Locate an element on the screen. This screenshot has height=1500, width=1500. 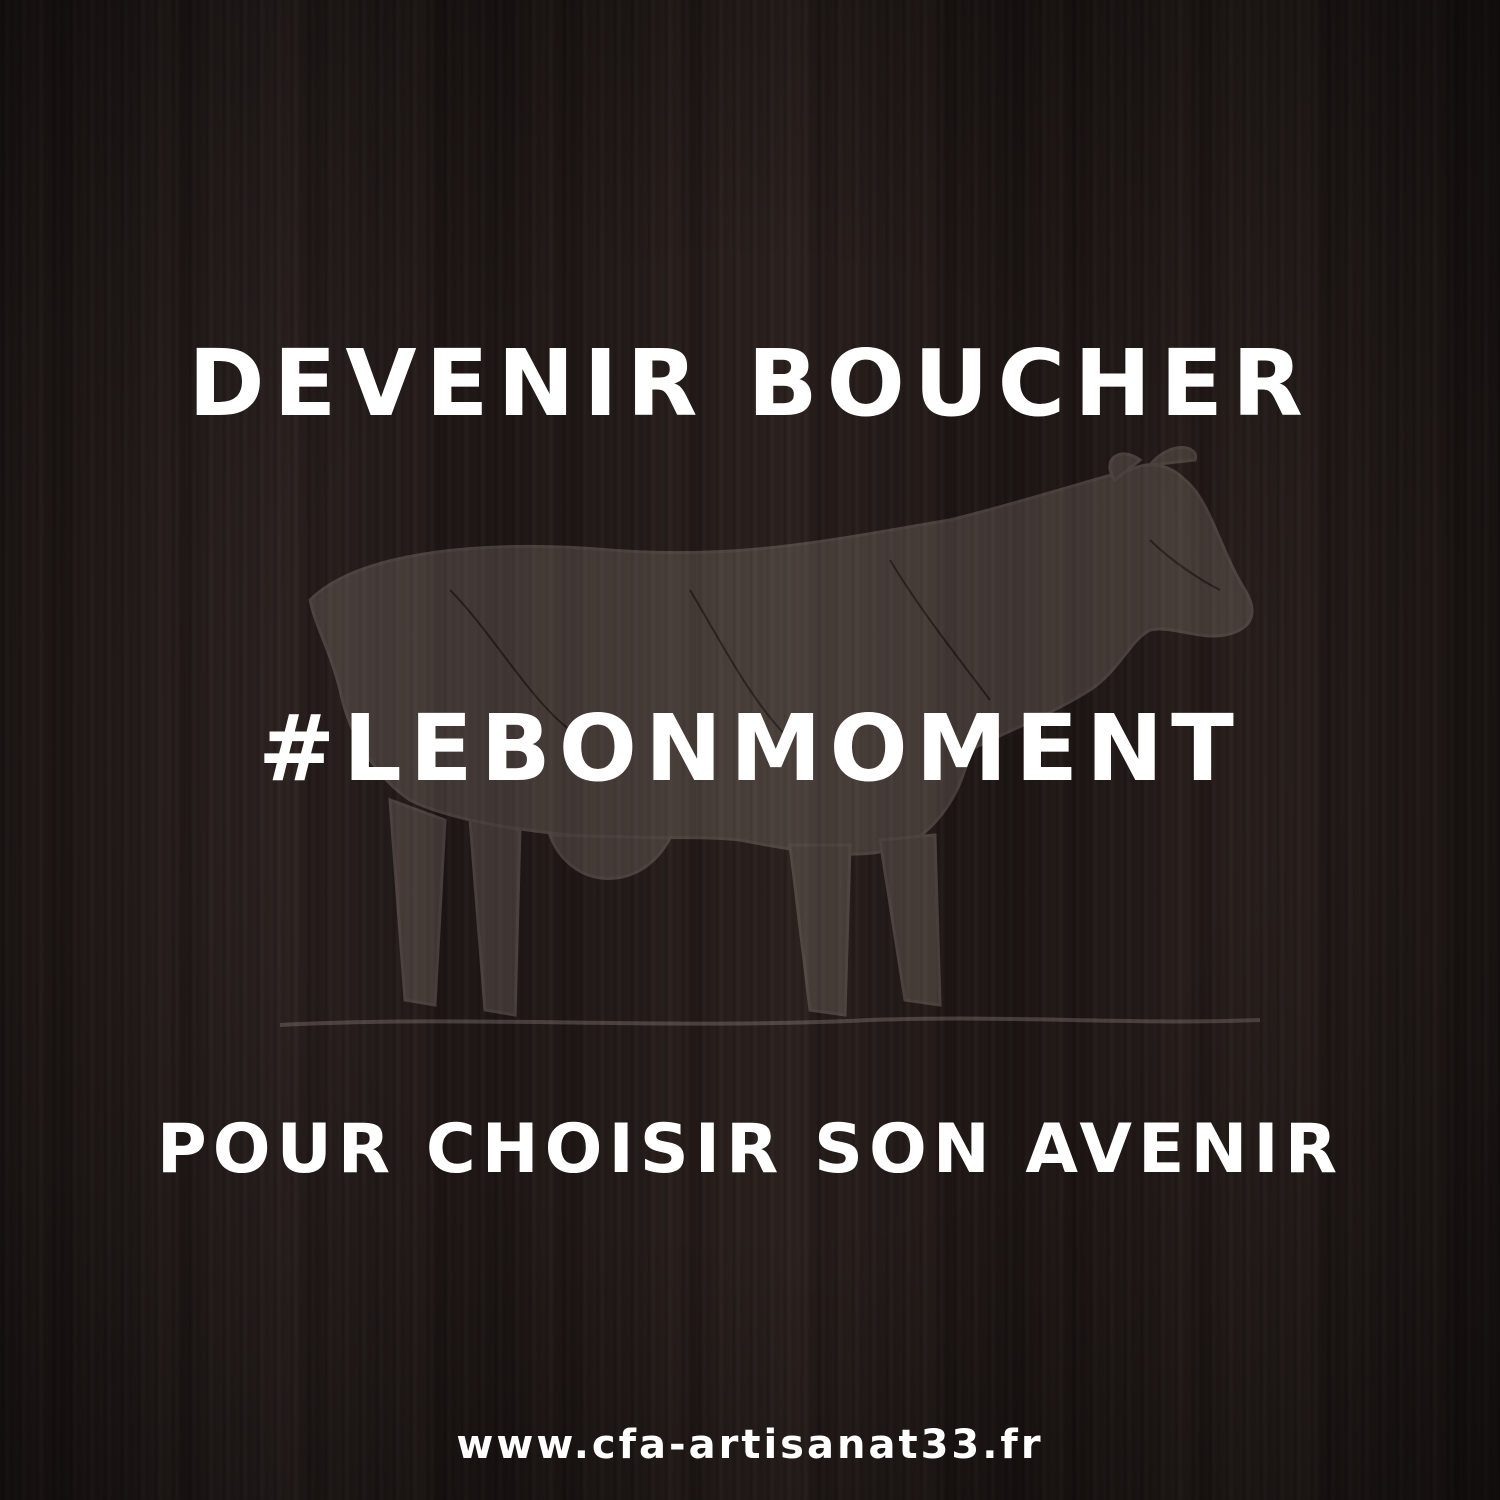
subline: POUR CHOISIR SON AVENIR is located at coordinates (750, 1149).